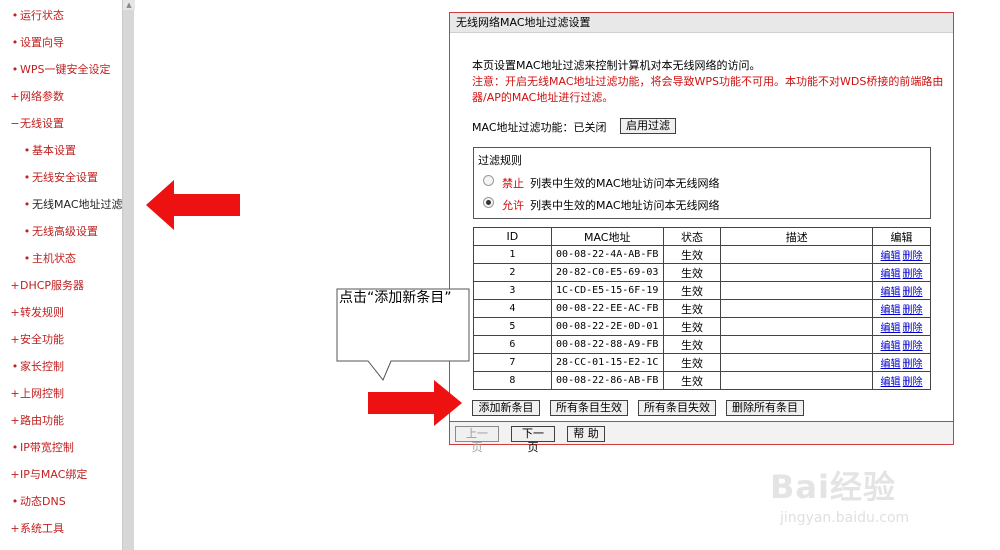  What do you see at coordinates (500, 160) in the screenshot?
I see `rules-title: 过滤规则` at bounding box center [500, 160].